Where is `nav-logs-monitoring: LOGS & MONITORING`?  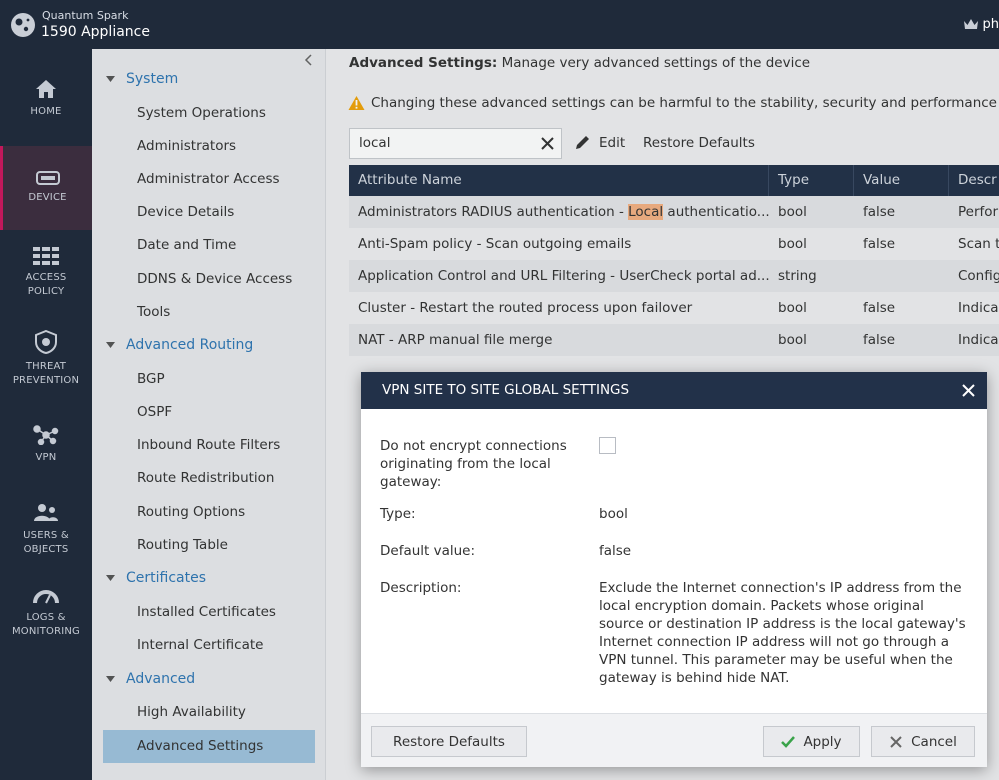
nav-logs-monitoring: LOGS & MONITORING is located at coordinates (46, 619).